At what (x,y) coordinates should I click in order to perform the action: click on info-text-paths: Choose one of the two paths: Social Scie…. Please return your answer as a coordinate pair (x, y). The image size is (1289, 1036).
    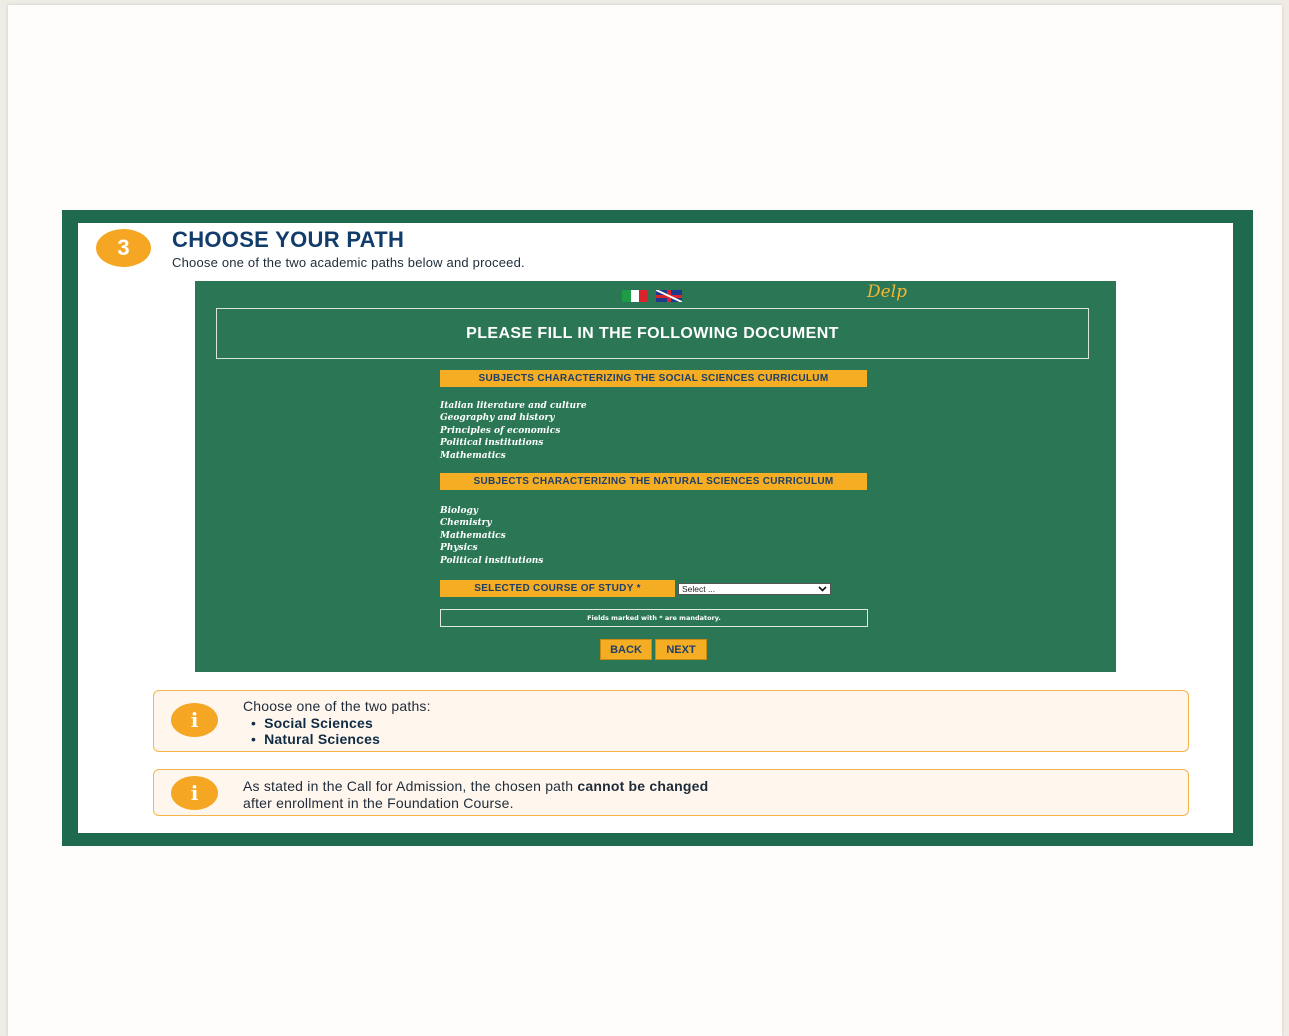
    Looking at the image, I should click on (337, 723).